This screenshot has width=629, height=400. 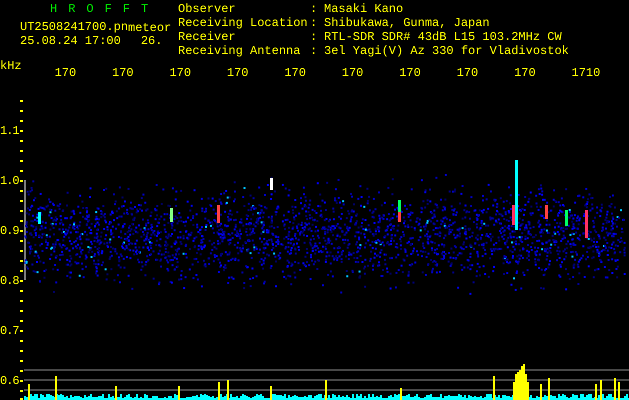 What do you see at coordinates (10, 181) in the screenshot?
I see `y-tick-label: 1.0` at bounding box center [10, 181].